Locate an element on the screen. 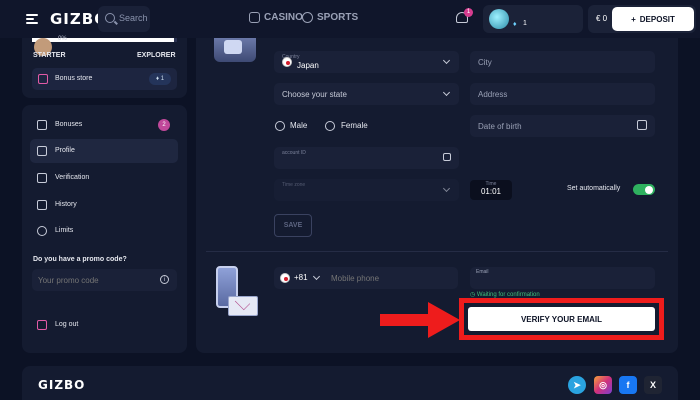  gift-icon is located at coordinates (42, 125).